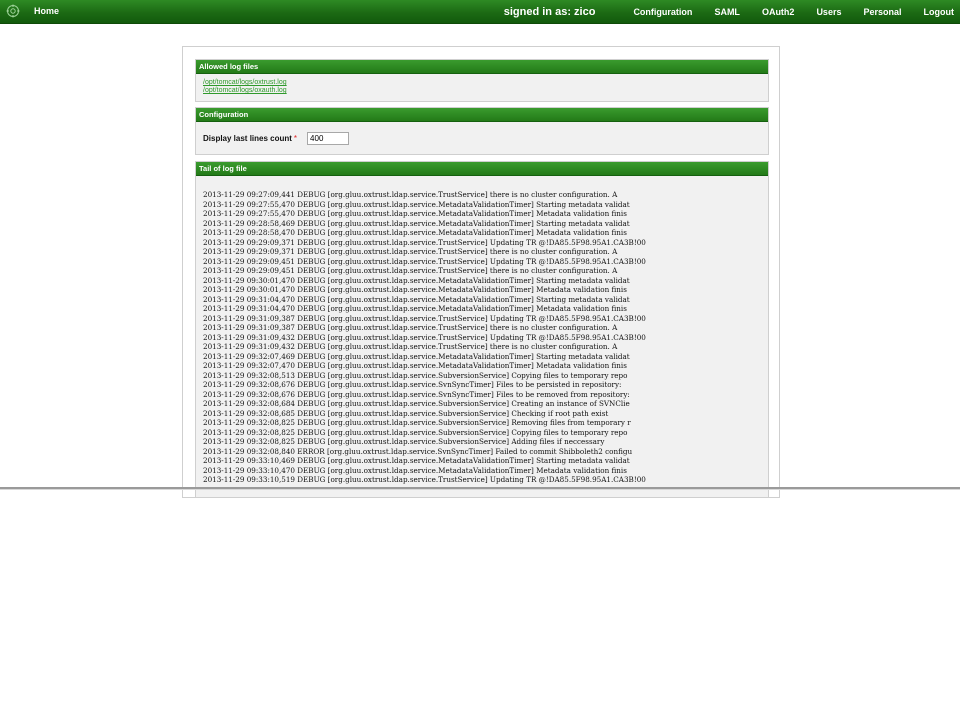 Image resolution: width=960 pixels, height=720 pixels. What do you see at coordinates (828, 12) in the screenshot?
I see `nav-users-link: Users` at bounding box center [828, 12].